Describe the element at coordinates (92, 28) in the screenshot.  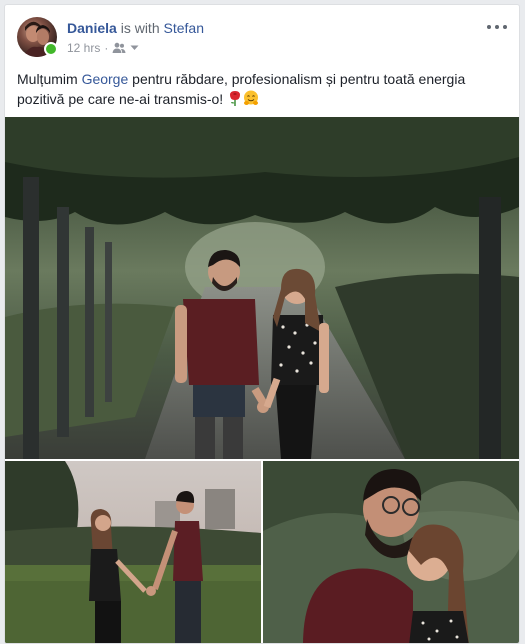
I see `author-name-link: Daniela` at that location.